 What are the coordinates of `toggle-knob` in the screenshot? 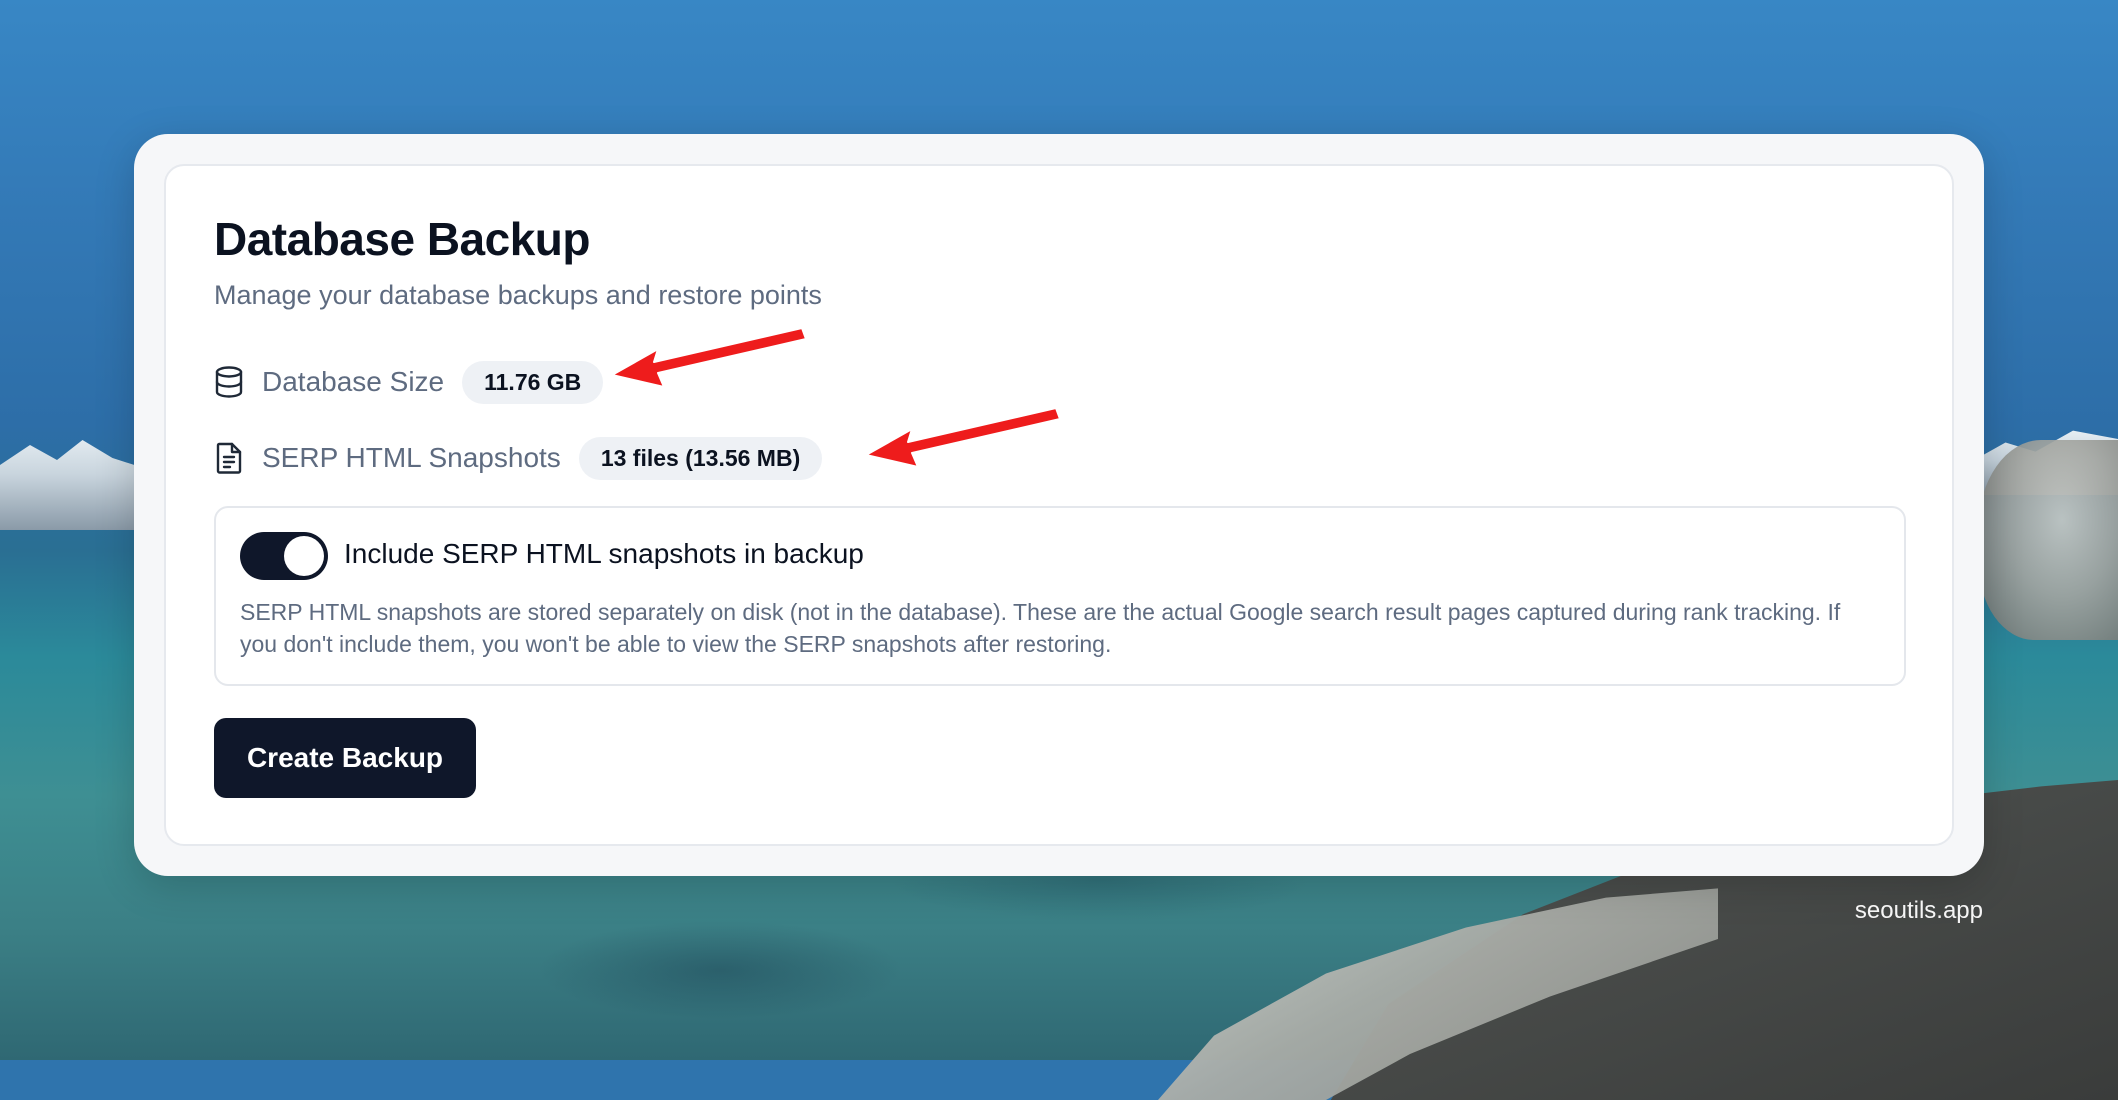 It's located at (304, 556).